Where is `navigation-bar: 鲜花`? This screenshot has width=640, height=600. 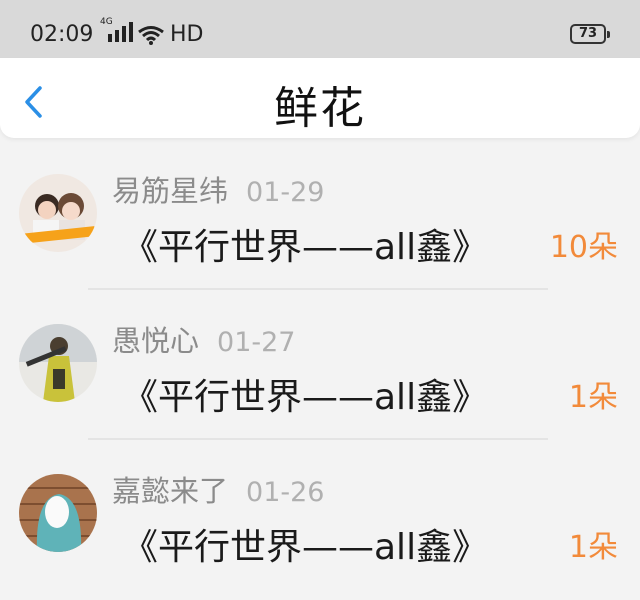 navigation-bar: 鲜花 is located at coordinates (320, 98).